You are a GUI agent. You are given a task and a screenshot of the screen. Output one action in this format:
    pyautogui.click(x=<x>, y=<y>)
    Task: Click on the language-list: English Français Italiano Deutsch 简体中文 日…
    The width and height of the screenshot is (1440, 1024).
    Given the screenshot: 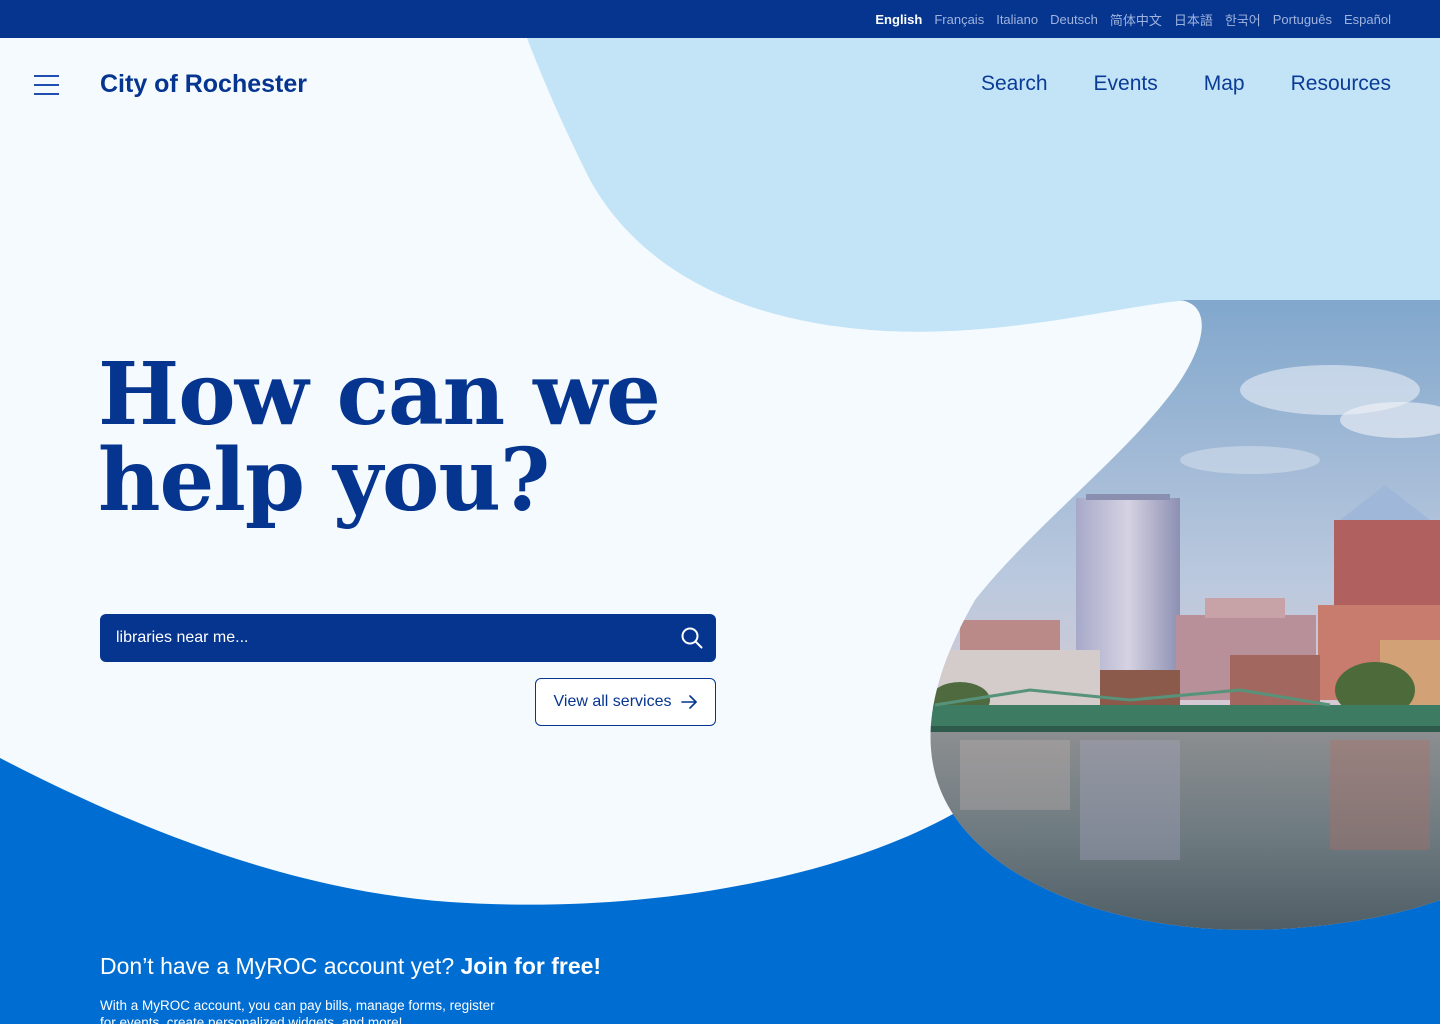 What is the action you would take?
    pyautogui.click(x=1133, y=19)
    